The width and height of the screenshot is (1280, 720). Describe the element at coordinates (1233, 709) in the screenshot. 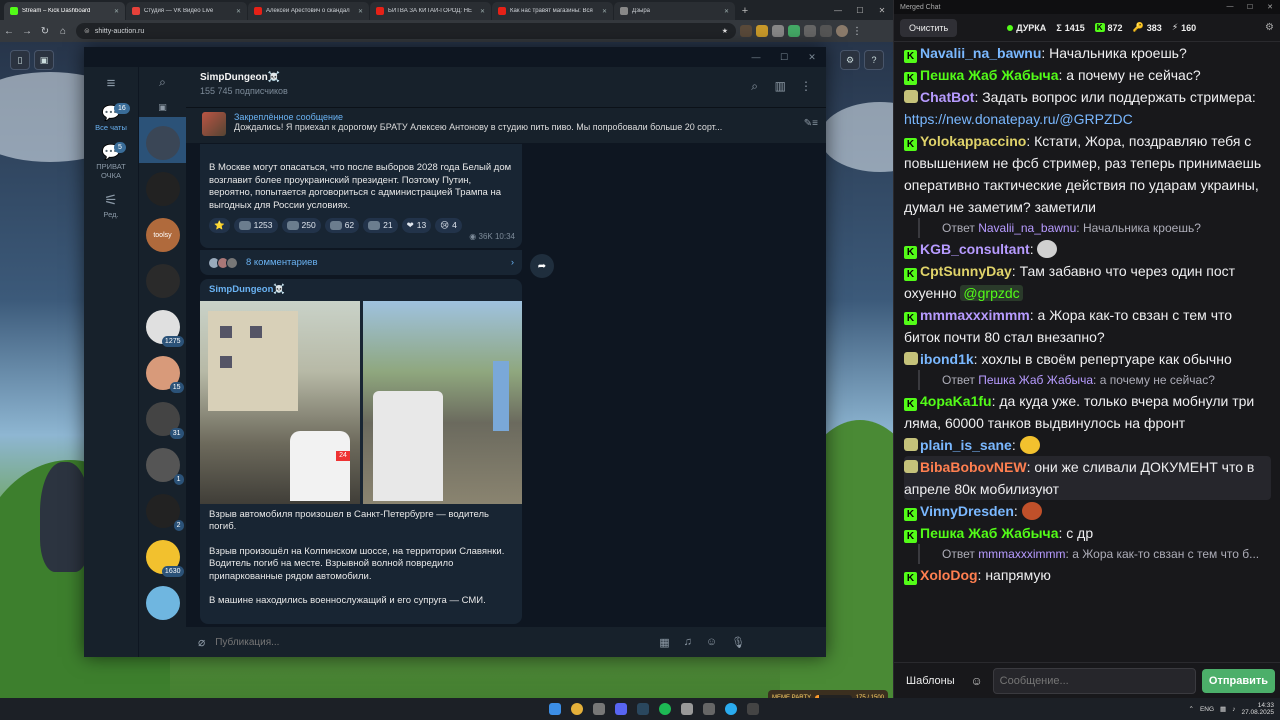

I see `volume-icon: ♪` at that location.